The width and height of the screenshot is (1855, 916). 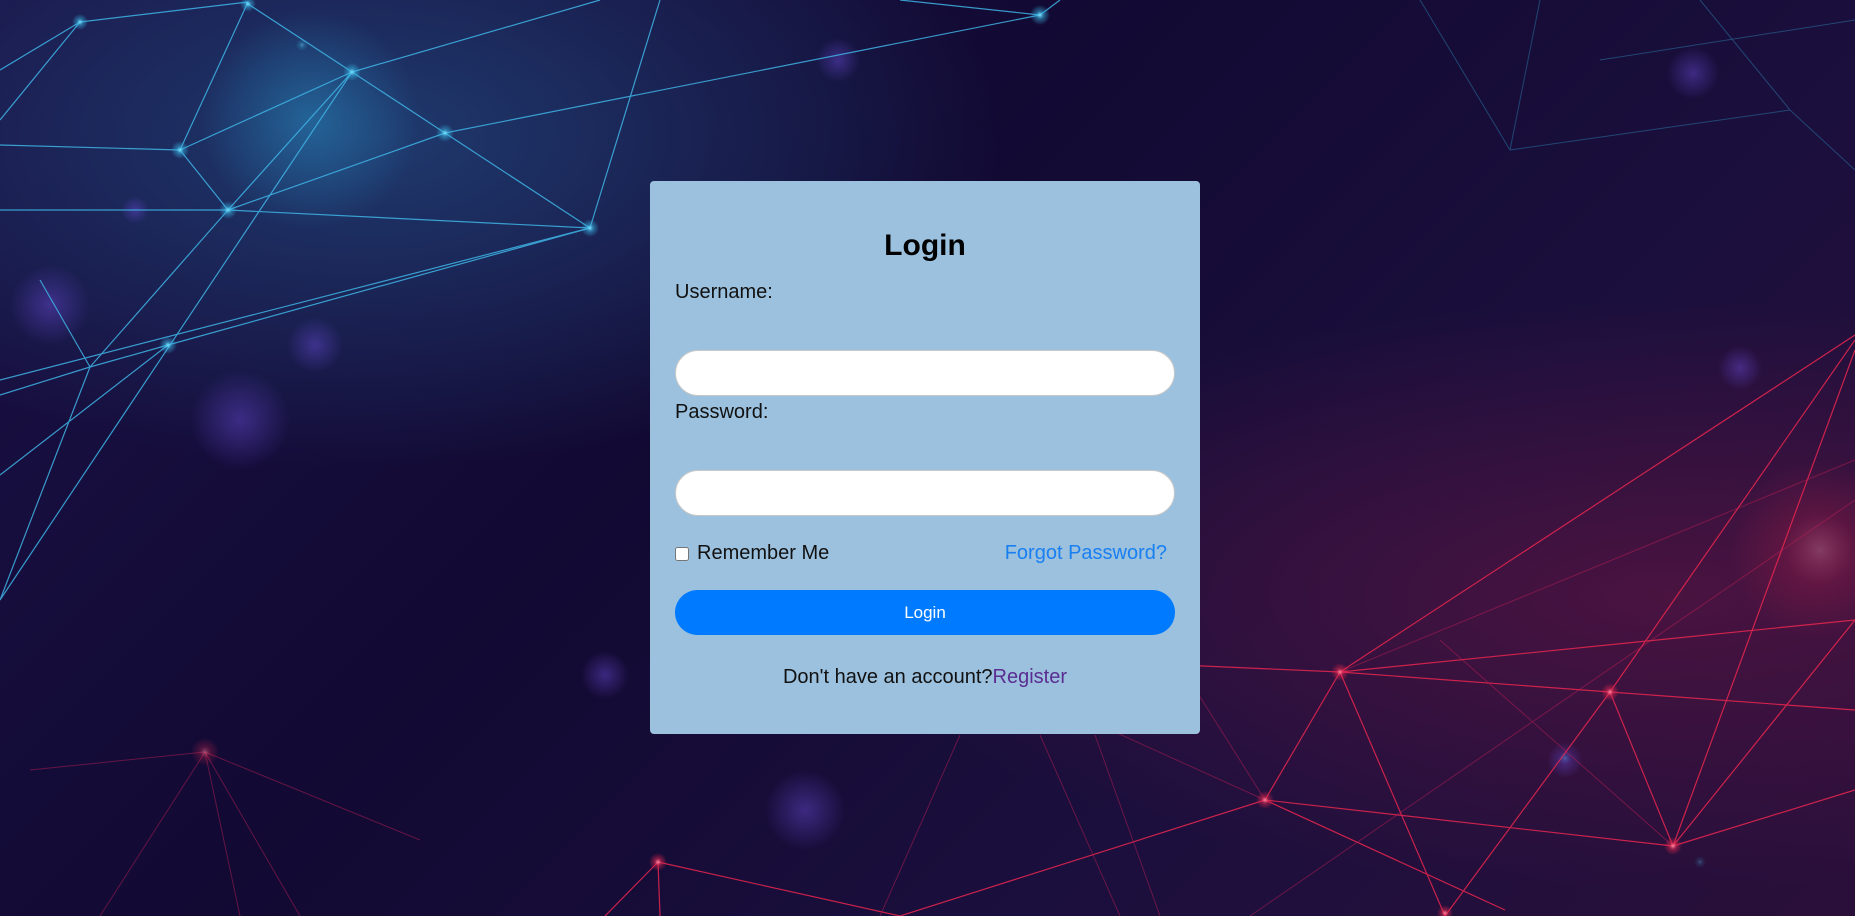 What do you see at coordinates (682, 553) in the screenshot?
I see `remember-me-checkbox` at bounding box center [682, 553].